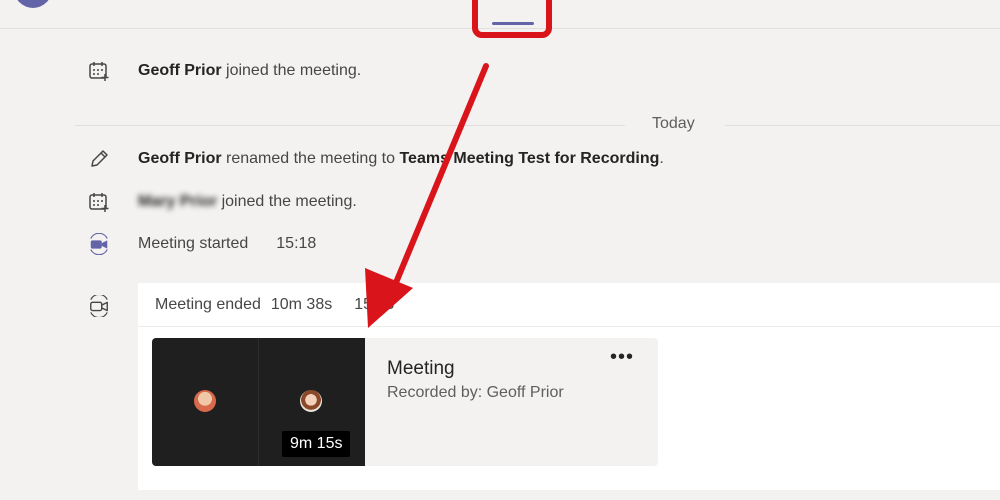 This screenshot has height=500, width=1000. I want to click on card-divider, so click(569, 326).